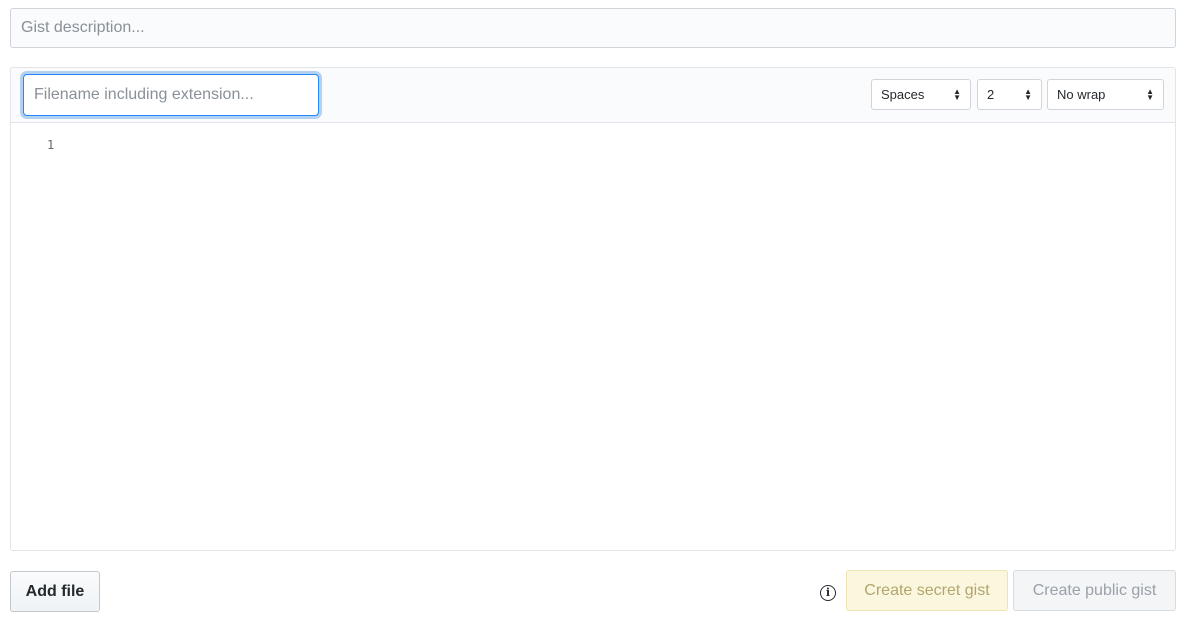 This screenshot has height=634, width=1200. Describe the element at coordinates (171, 95) in the screenshot. I see `filename-input` at that location.